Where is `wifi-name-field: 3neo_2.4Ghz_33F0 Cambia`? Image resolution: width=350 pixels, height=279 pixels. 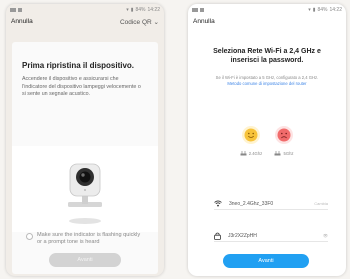 wifi-name-field: 3neo_2.4Ghz_33F0 Cambia is located at coordinates (271, 204).